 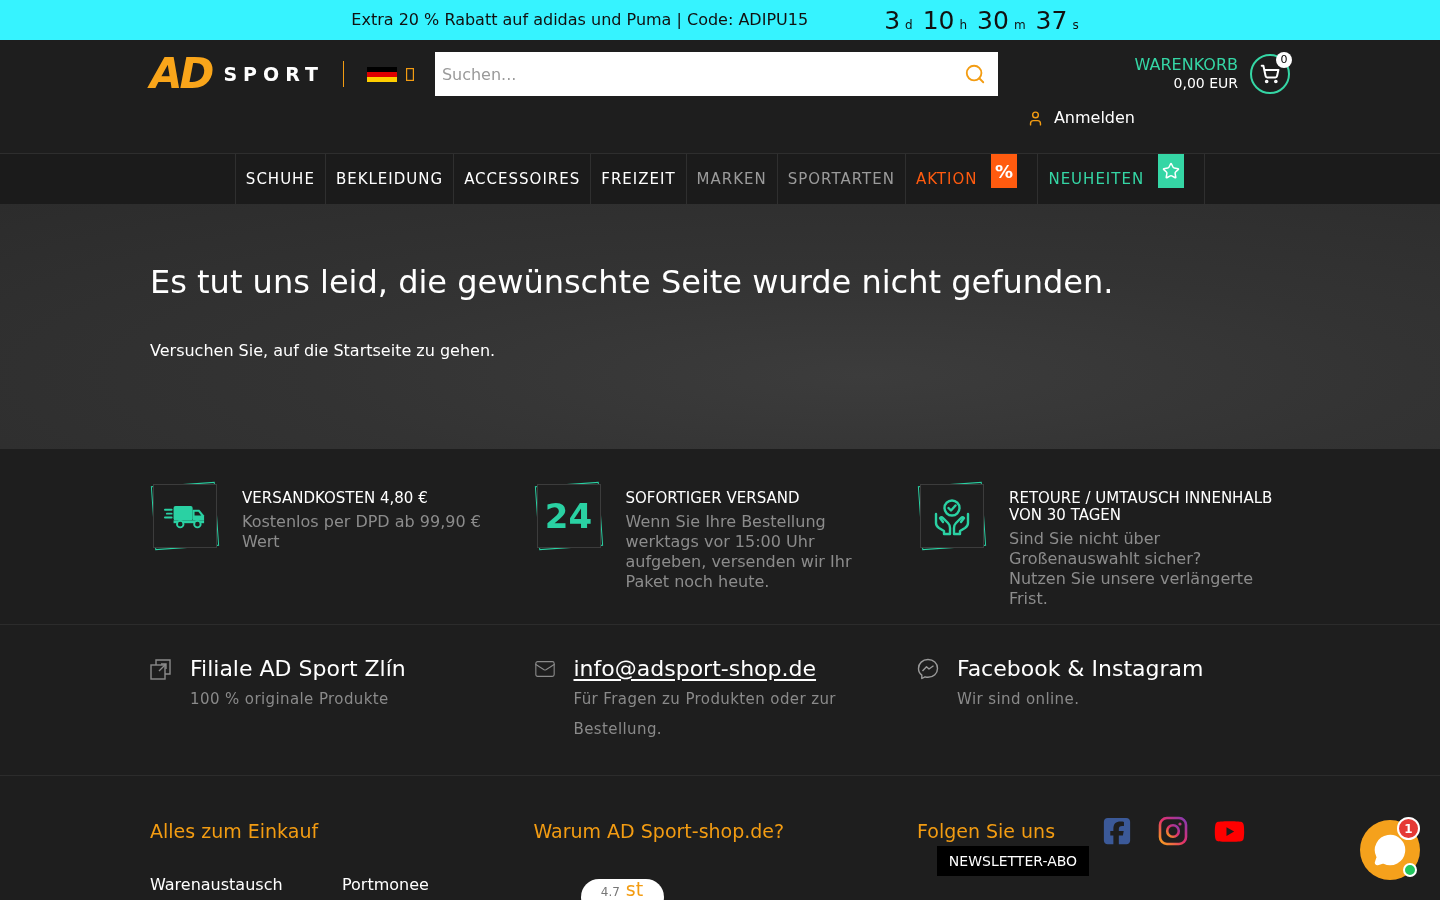 What do you see at coordinates (426, 885) in the screenshot?
I see `footer-link: Portmonee` at bounding box center [426, 885].